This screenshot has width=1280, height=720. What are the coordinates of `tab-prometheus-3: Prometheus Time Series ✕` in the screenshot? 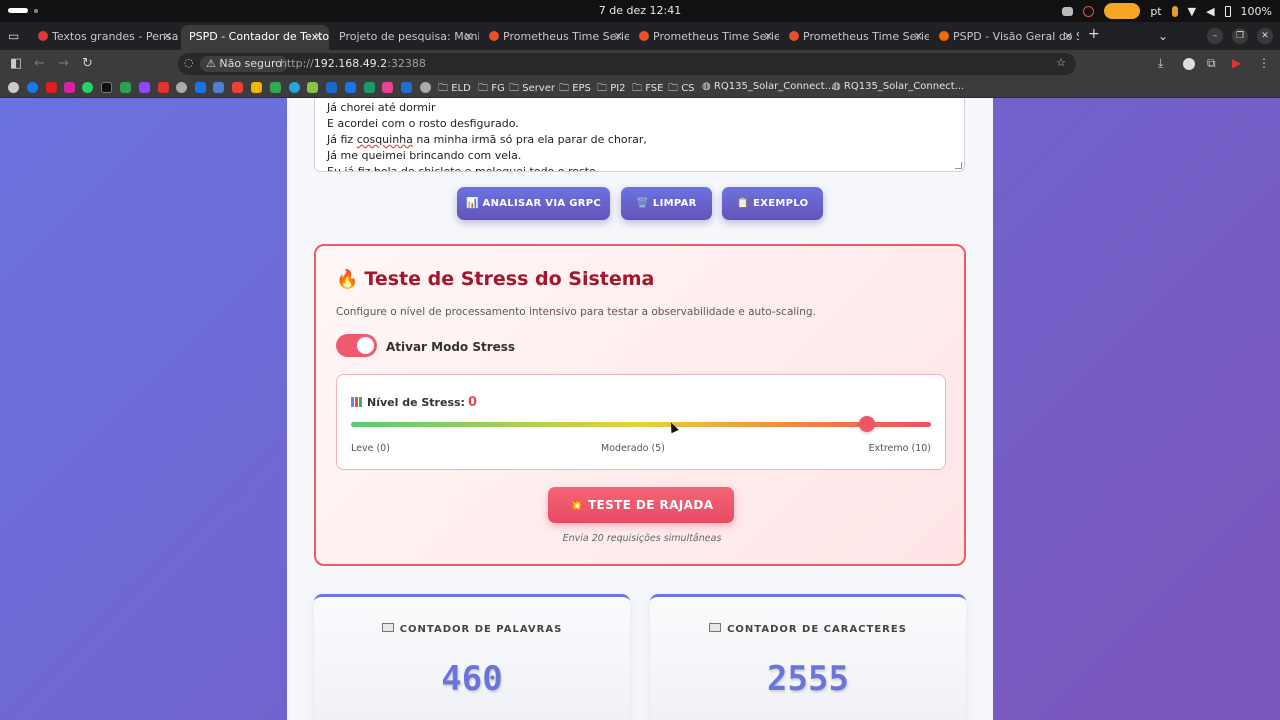 It's located at (855, 37).